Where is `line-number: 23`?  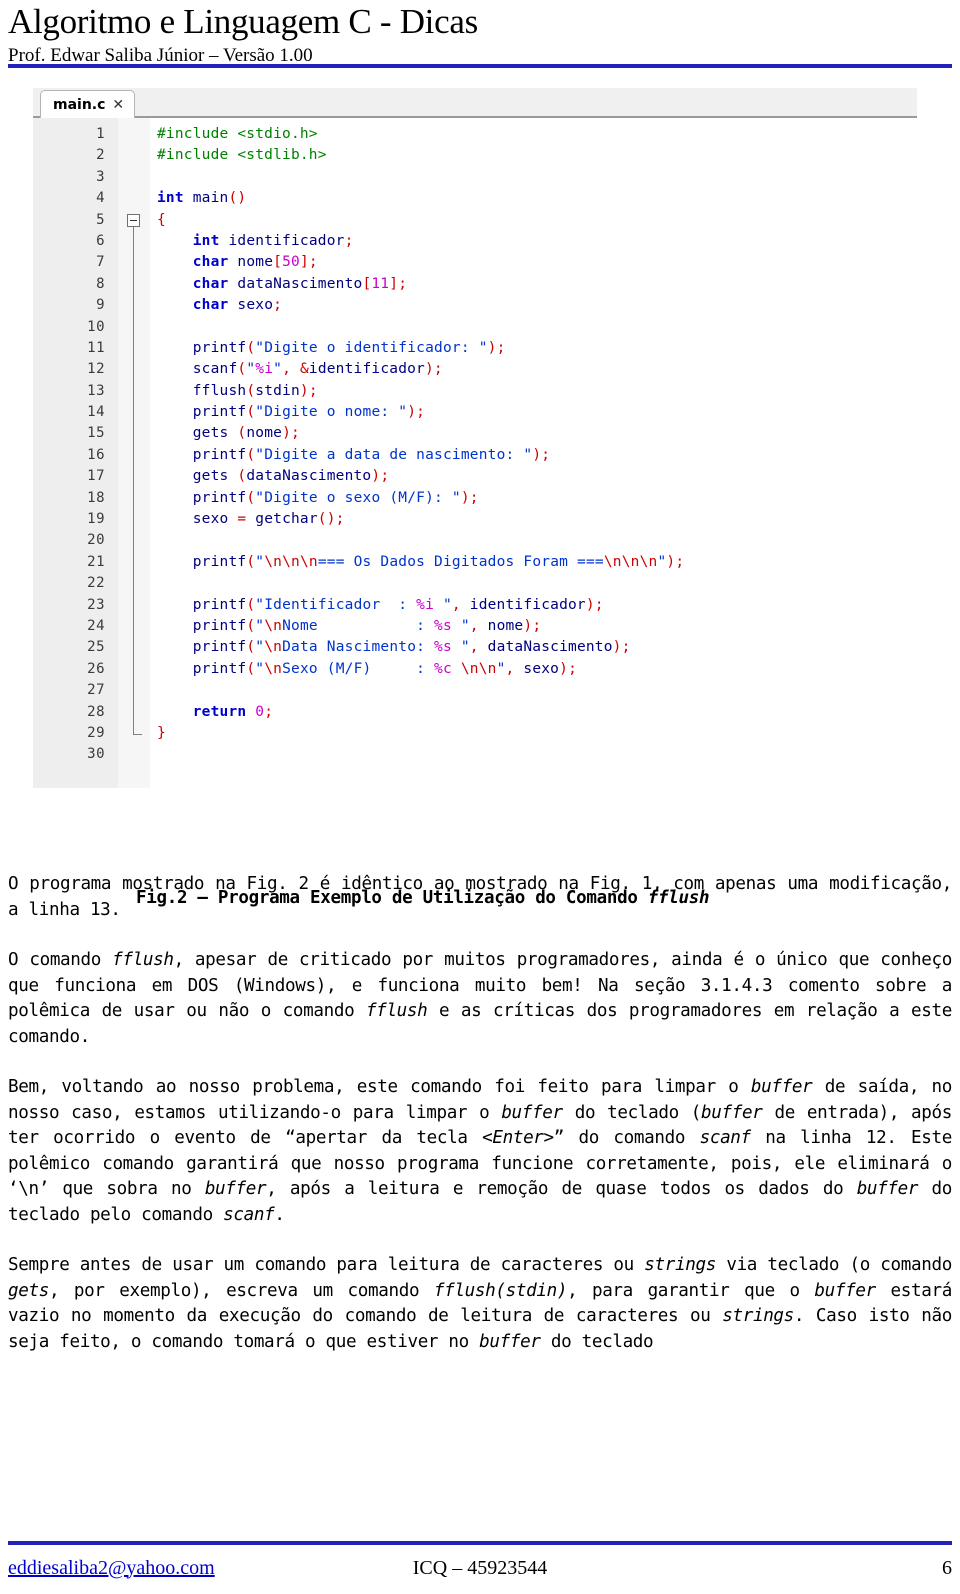
line-number: 23 is located at coordinates (96, 604).